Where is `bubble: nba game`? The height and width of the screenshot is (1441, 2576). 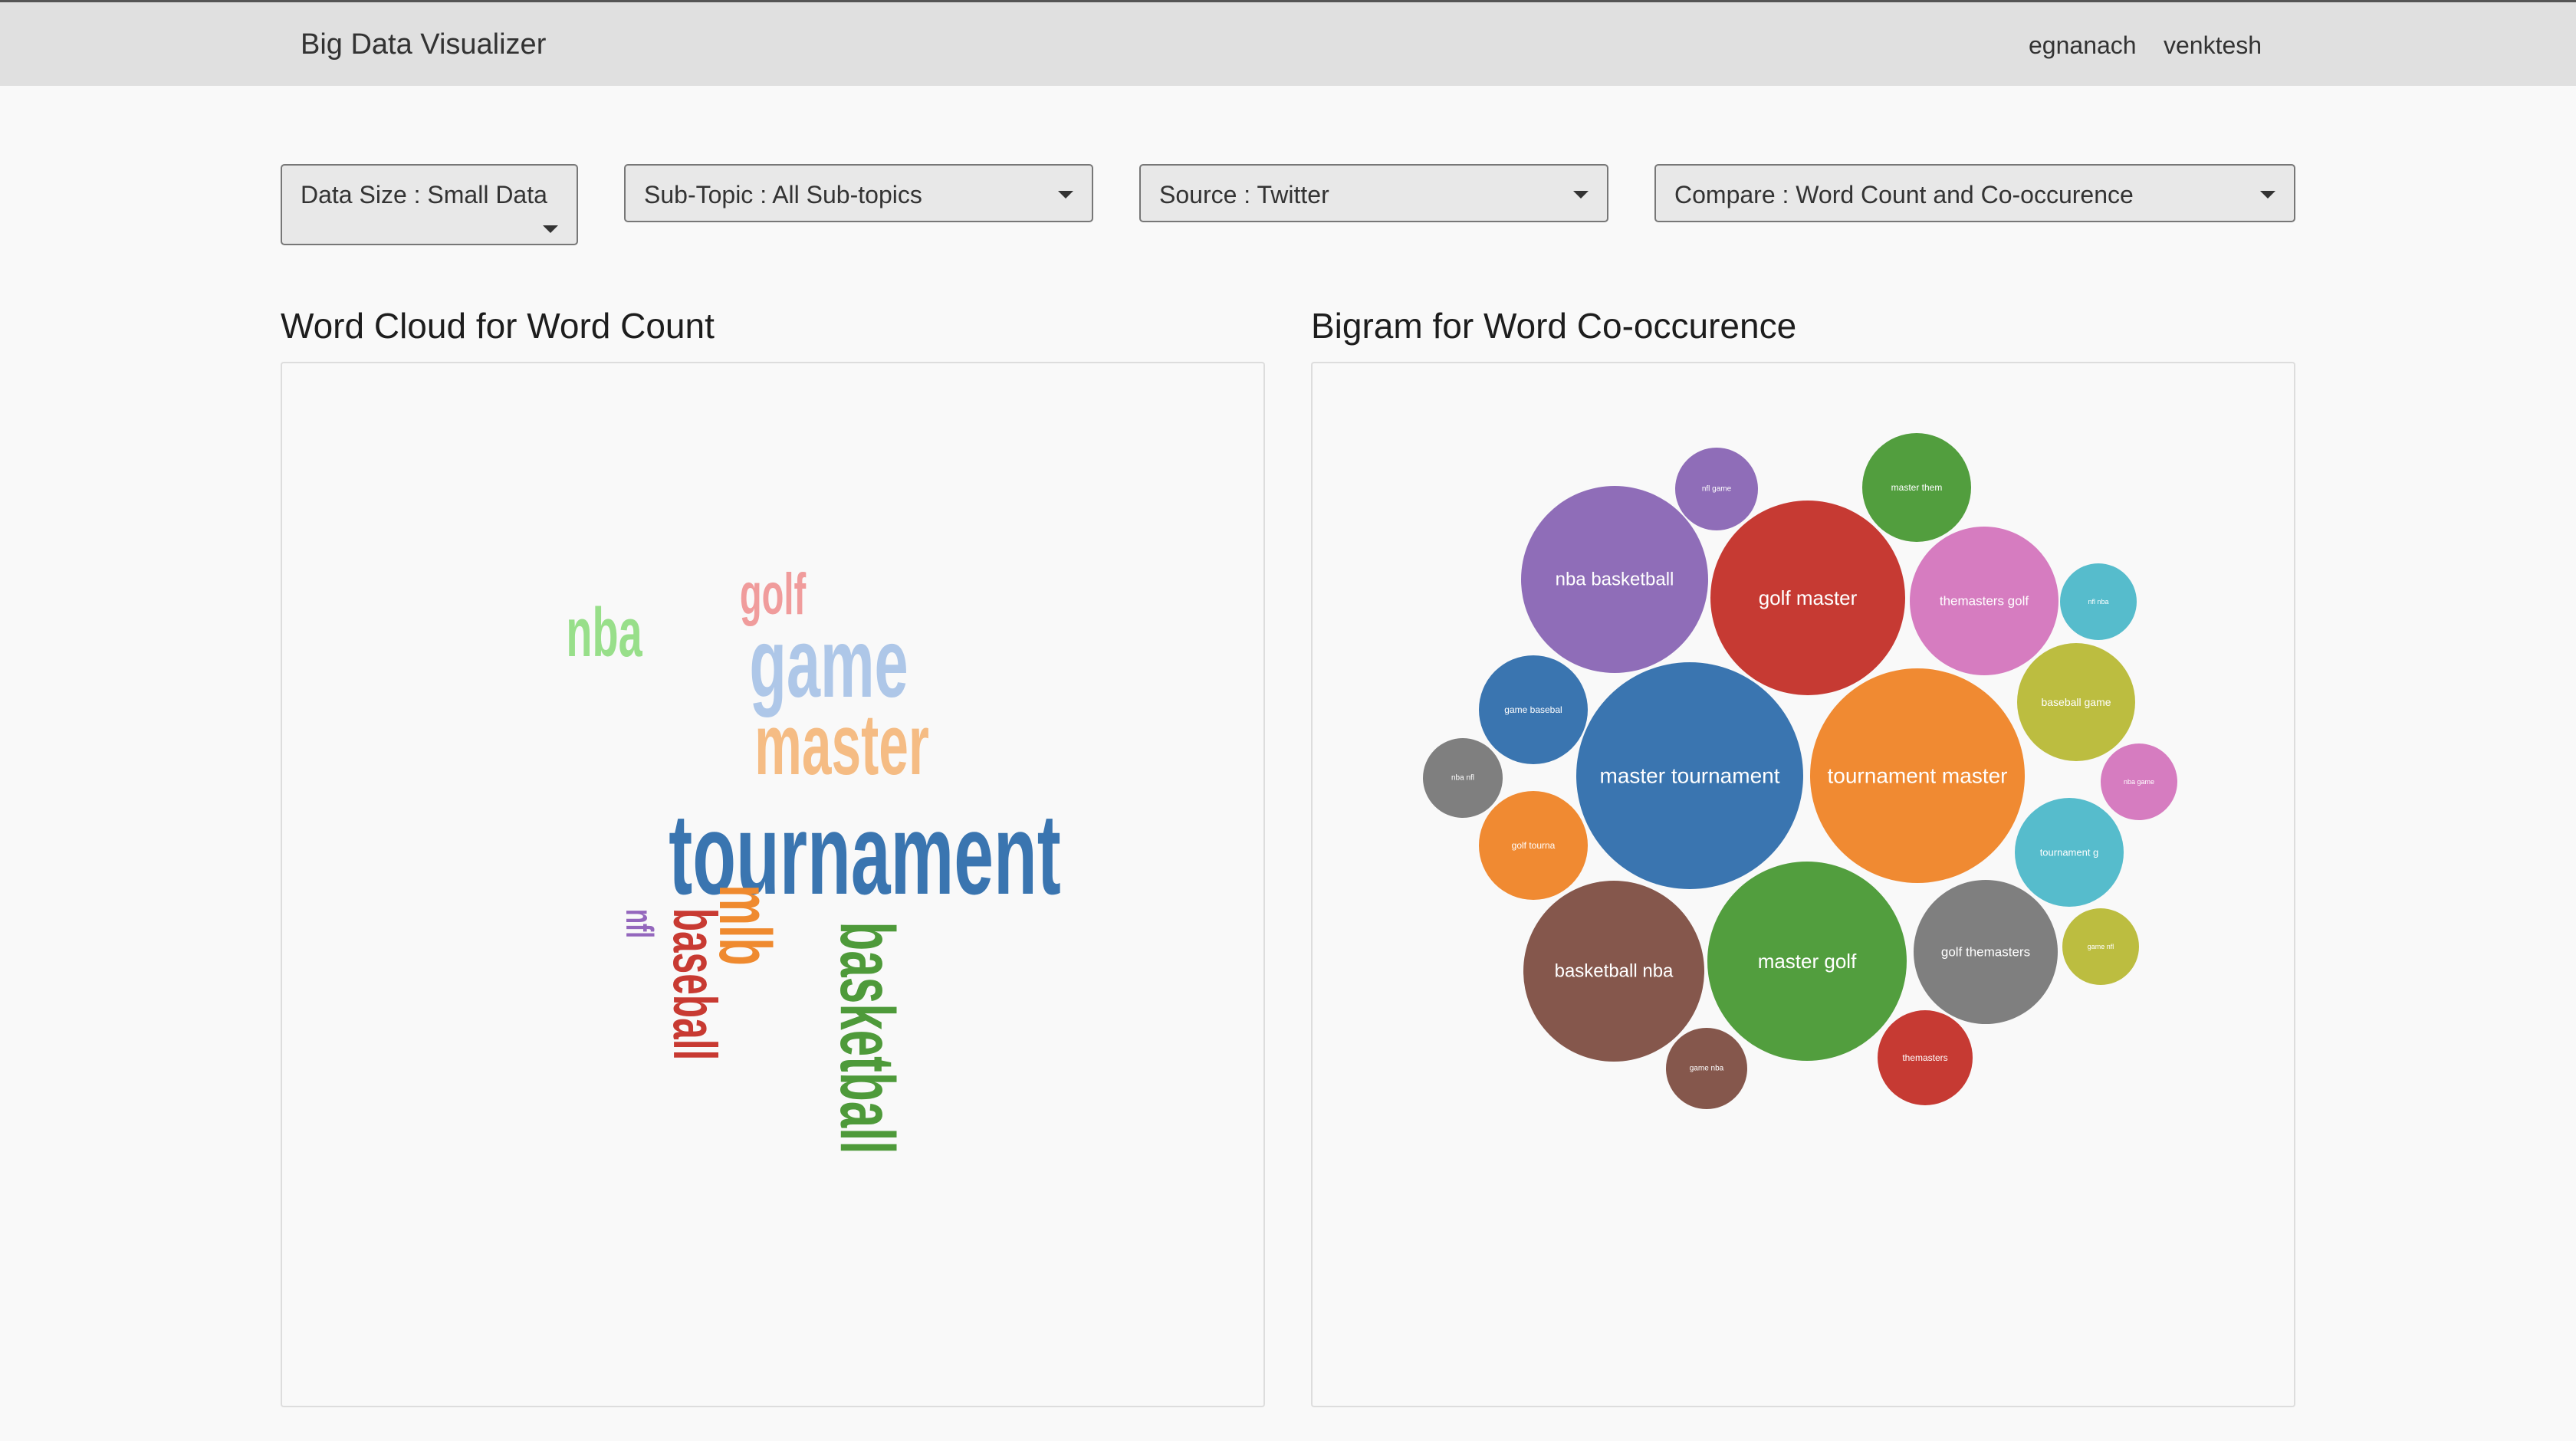
bubble: nba game is located at coordinates (2139, 781).